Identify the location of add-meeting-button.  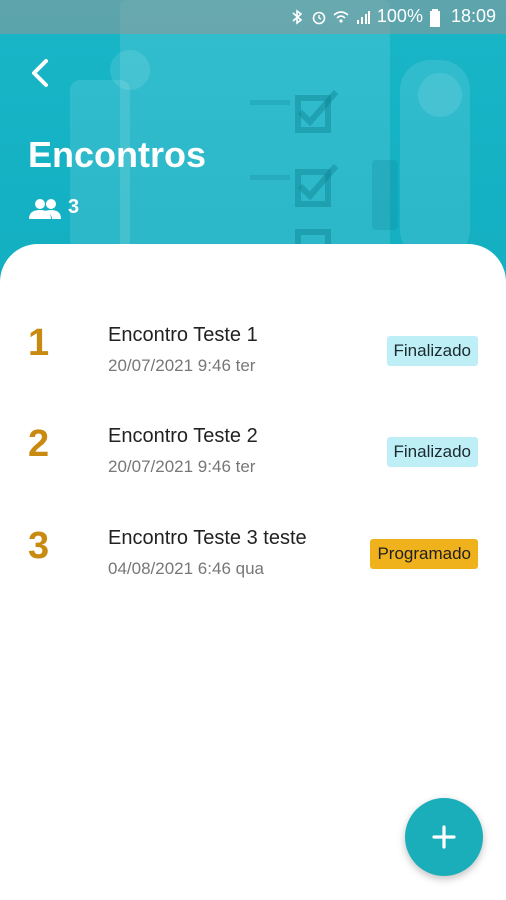
(444, 837).